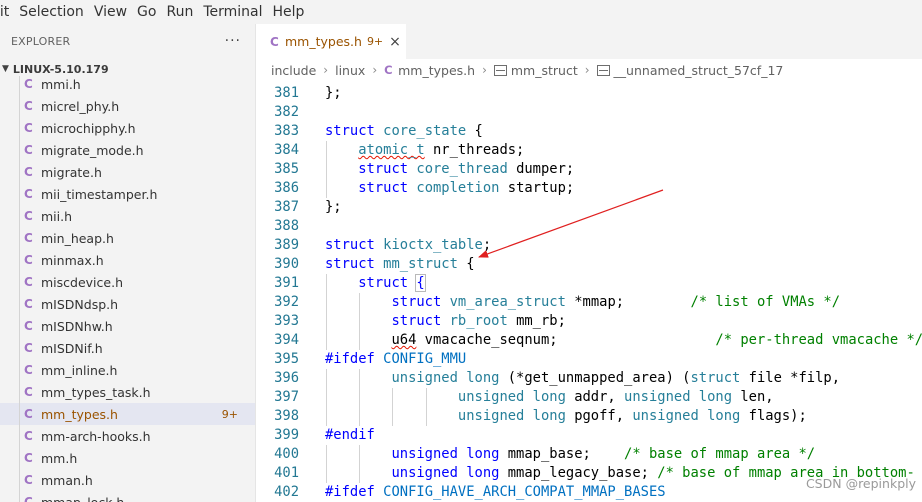 The width and height of the screenshot is (922, 502). Describe the element at coordinates (127, 260) in the screenshot. I see `file-item: Cminmax.h` at that location.